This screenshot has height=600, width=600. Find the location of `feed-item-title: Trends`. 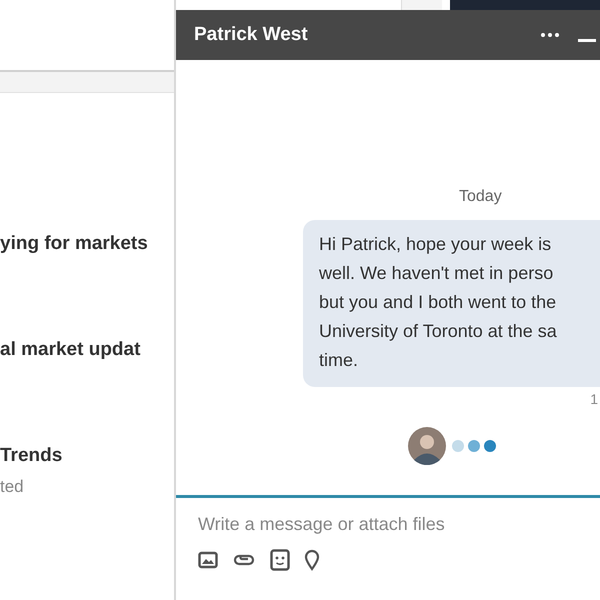

feed-item-title: Trends is located at coordinates (87, 456).